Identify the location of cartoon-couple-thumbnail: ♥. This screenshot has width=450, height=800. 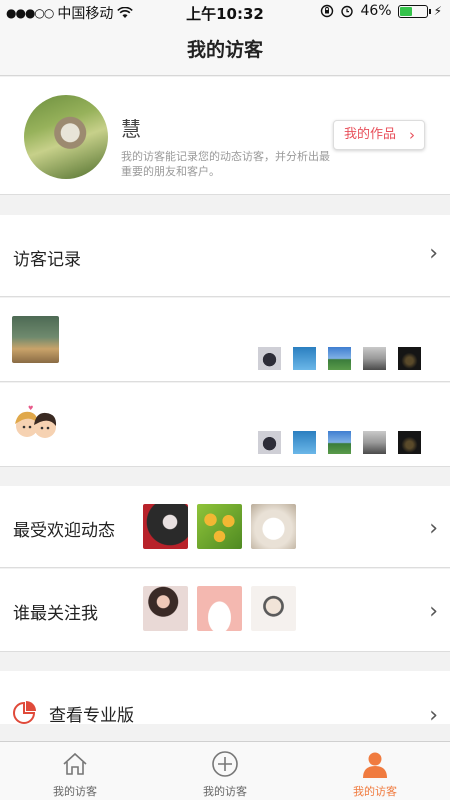
(36, 424).